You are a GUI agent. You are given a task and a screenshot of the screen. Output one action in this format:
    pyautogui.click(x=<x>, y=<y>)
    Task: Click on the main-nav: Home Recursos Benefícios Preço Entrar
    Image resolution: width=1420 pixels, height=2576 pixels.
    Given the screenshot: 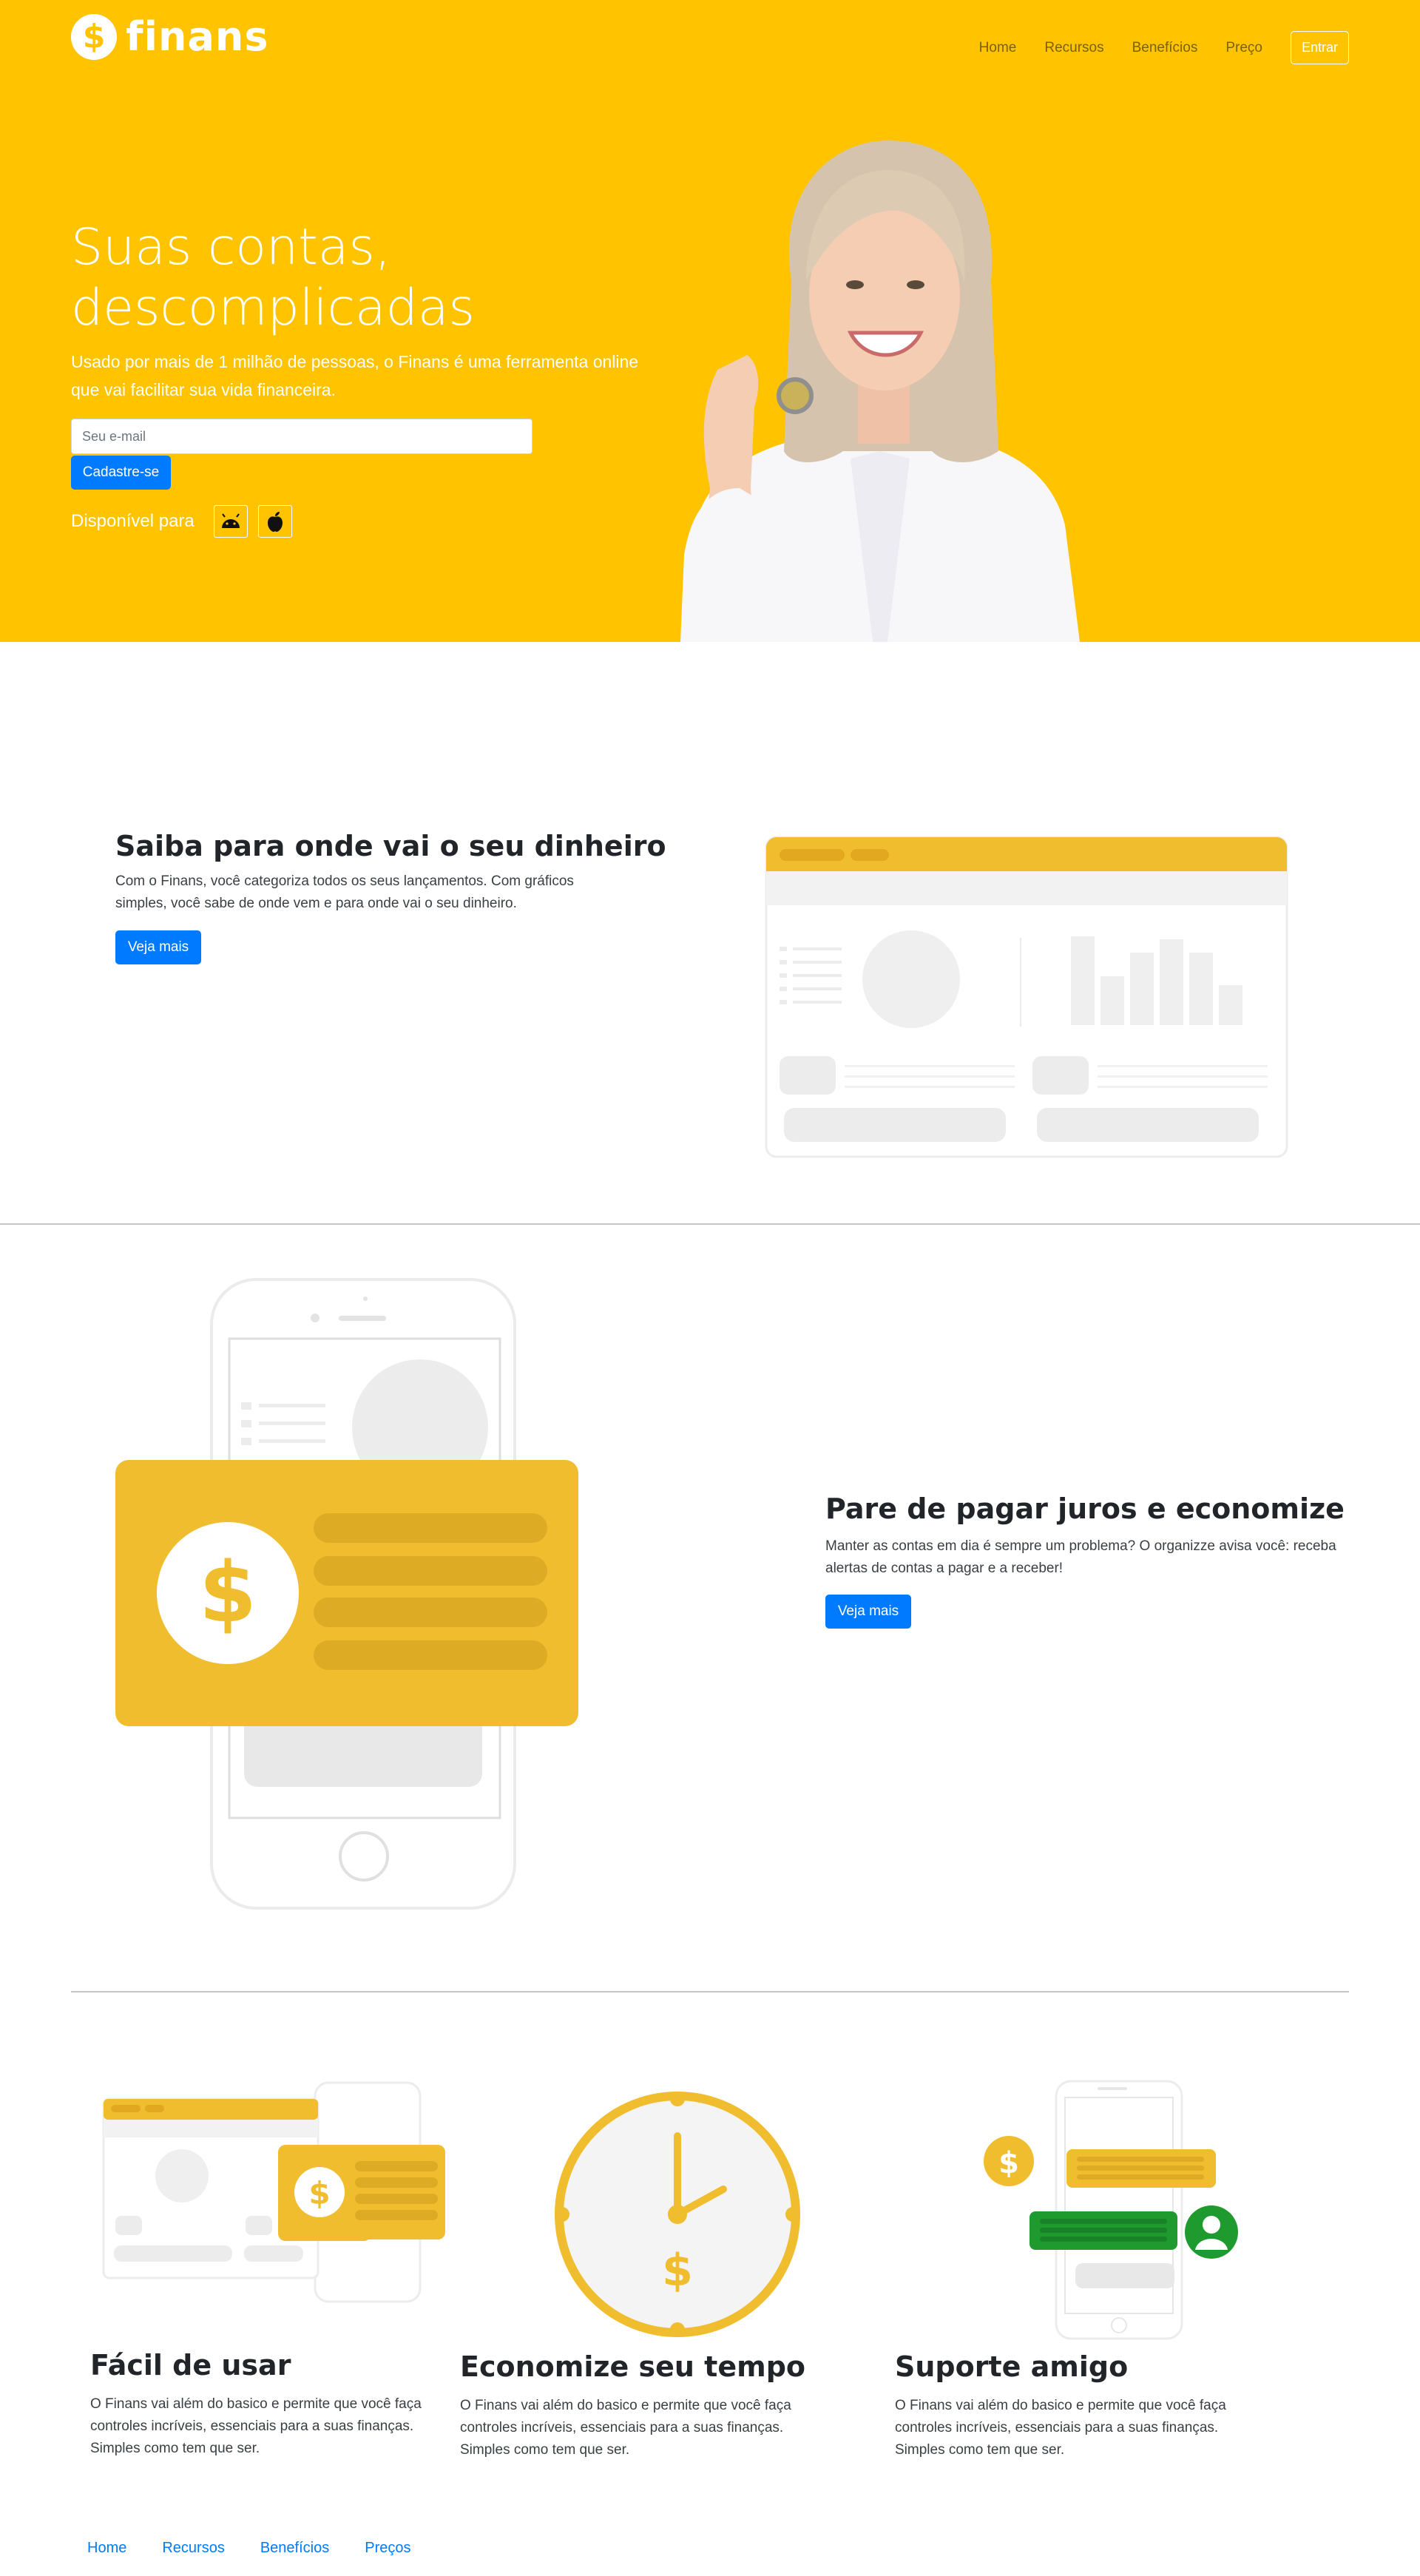 What is the action you would take?
    pyautogui.click(x=1164, y=47)
    